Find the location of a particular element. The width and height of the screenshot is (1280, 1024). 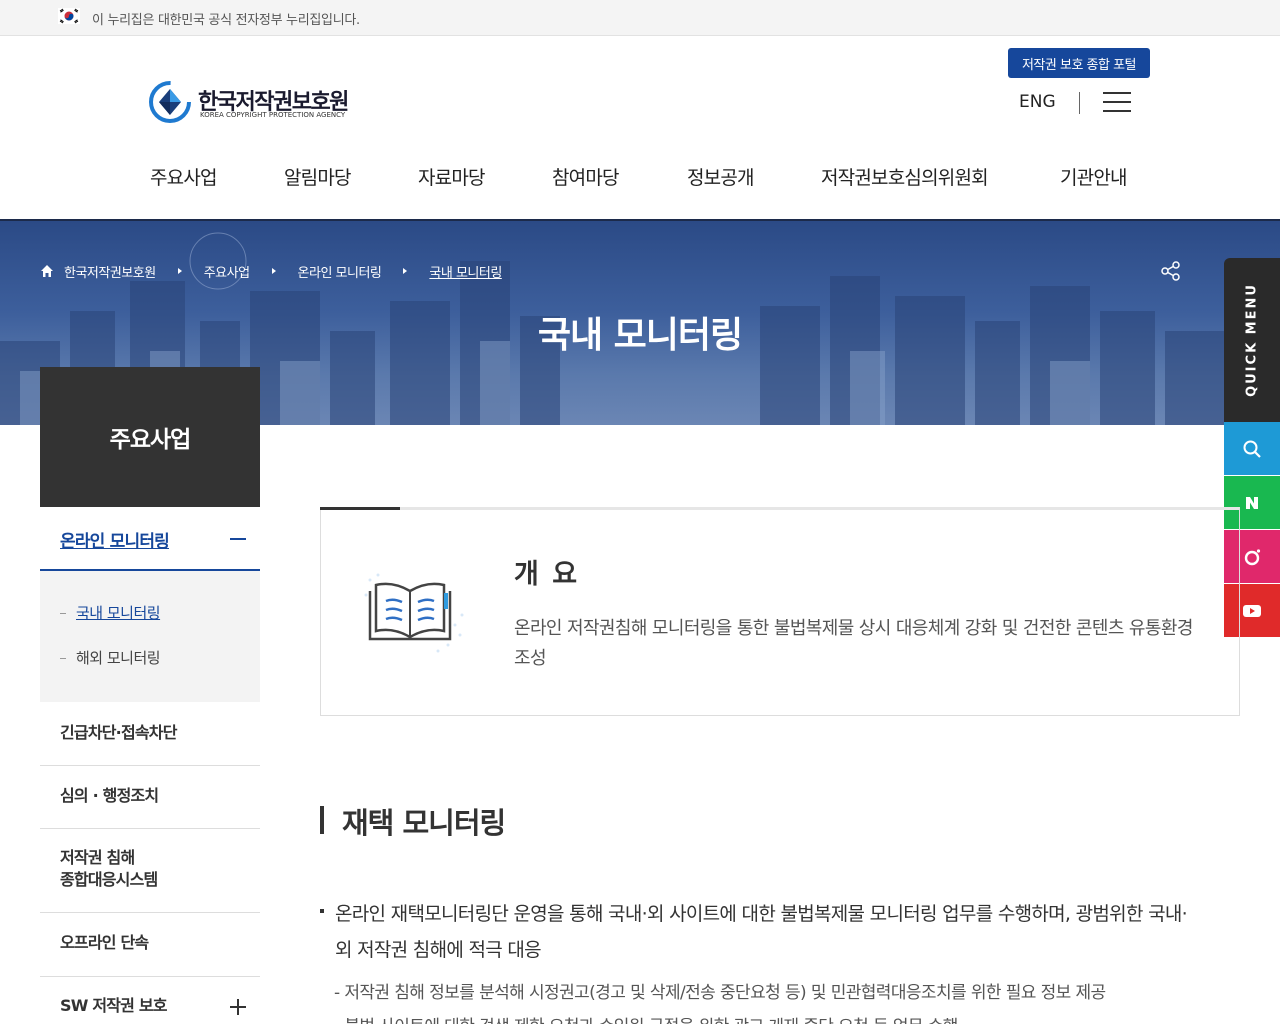

breadcrumb: 한국저작권보호원 주요사업 온라인 모니터링 국내 모니터링 is located at coordinates (271, 271).